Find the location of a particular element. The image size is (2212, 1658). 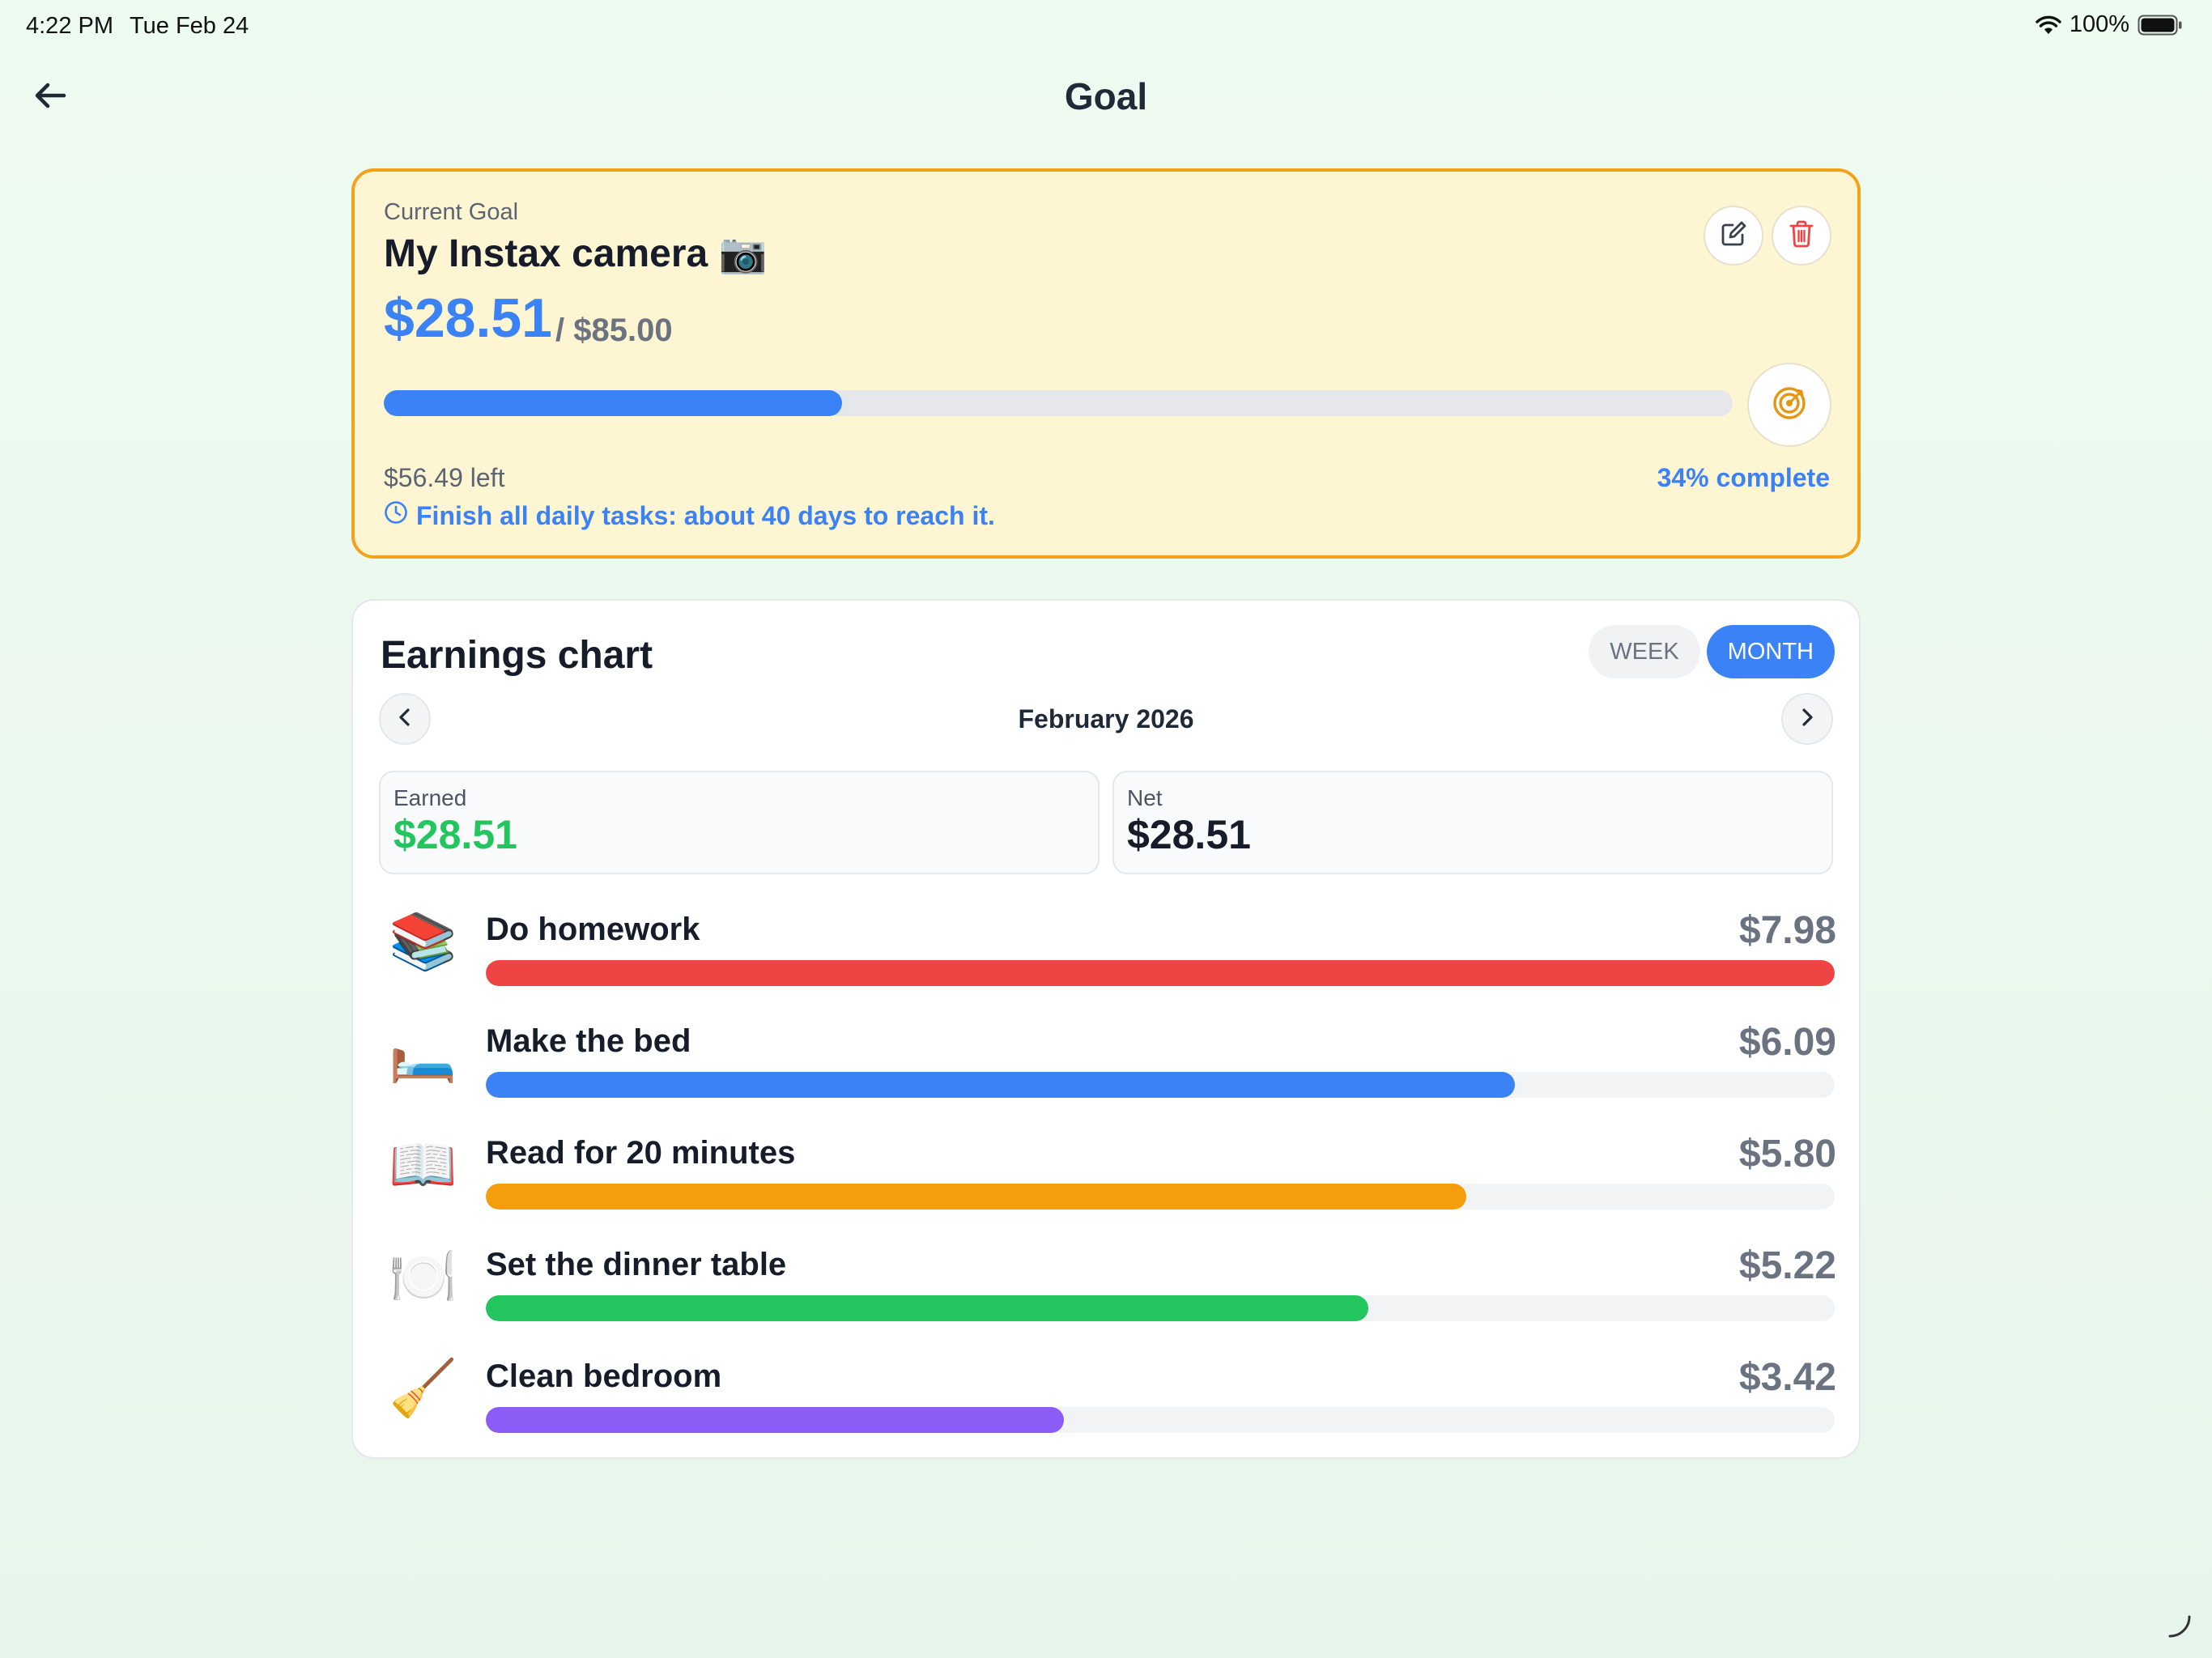

task-name: Clean bedroom is located at coordinates (604, 1376).